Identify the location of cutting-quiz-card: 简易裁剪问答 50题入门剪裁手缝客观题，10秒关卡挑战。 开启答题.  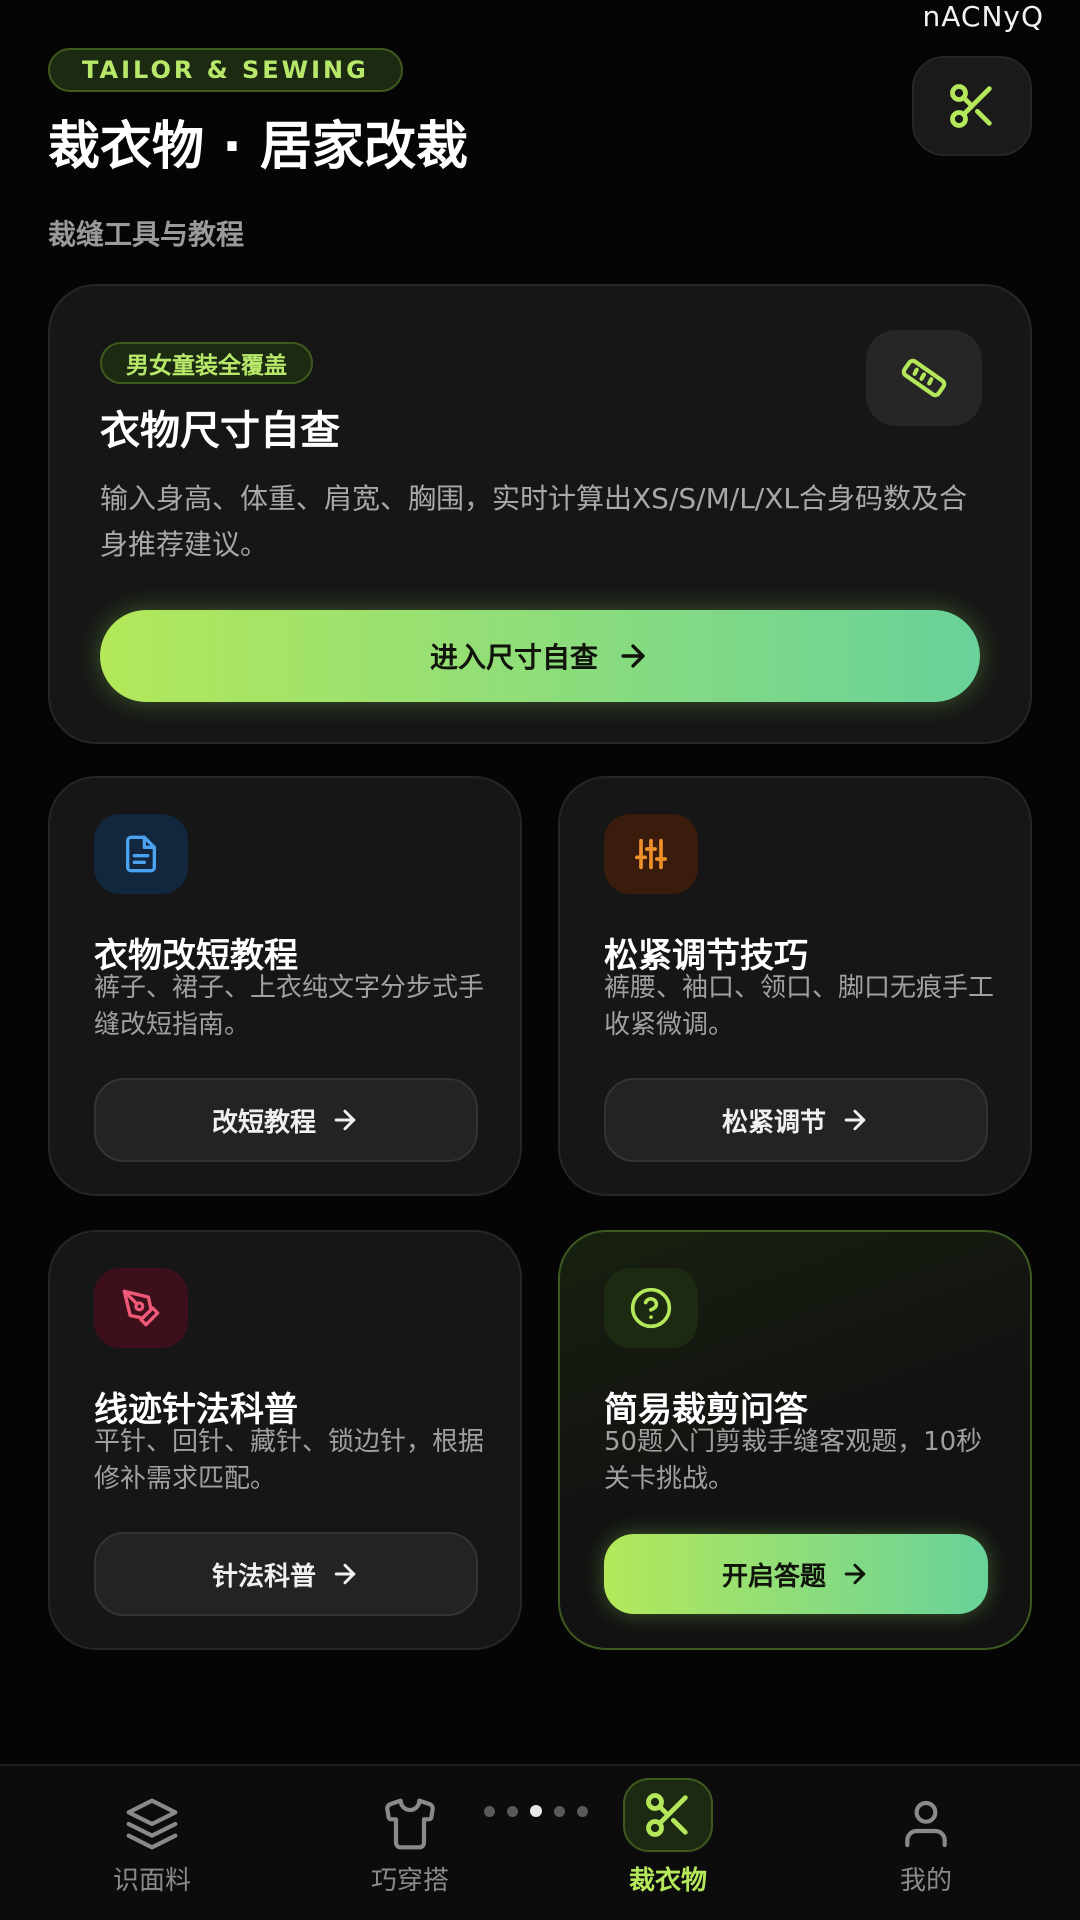
(795, 1440).